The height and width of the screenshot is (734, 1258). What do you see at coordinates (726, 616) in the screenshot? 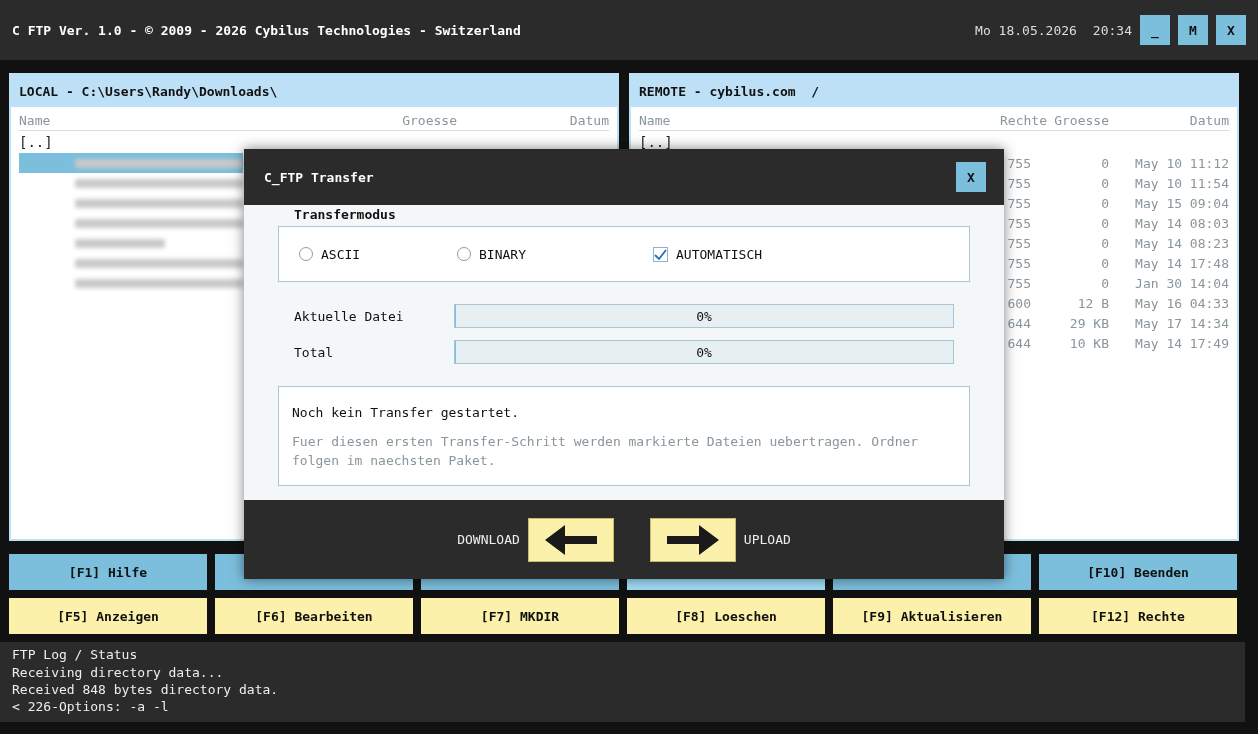
I see `function-key-button: [F8] Loeschen` at bounding box center [726, 616].